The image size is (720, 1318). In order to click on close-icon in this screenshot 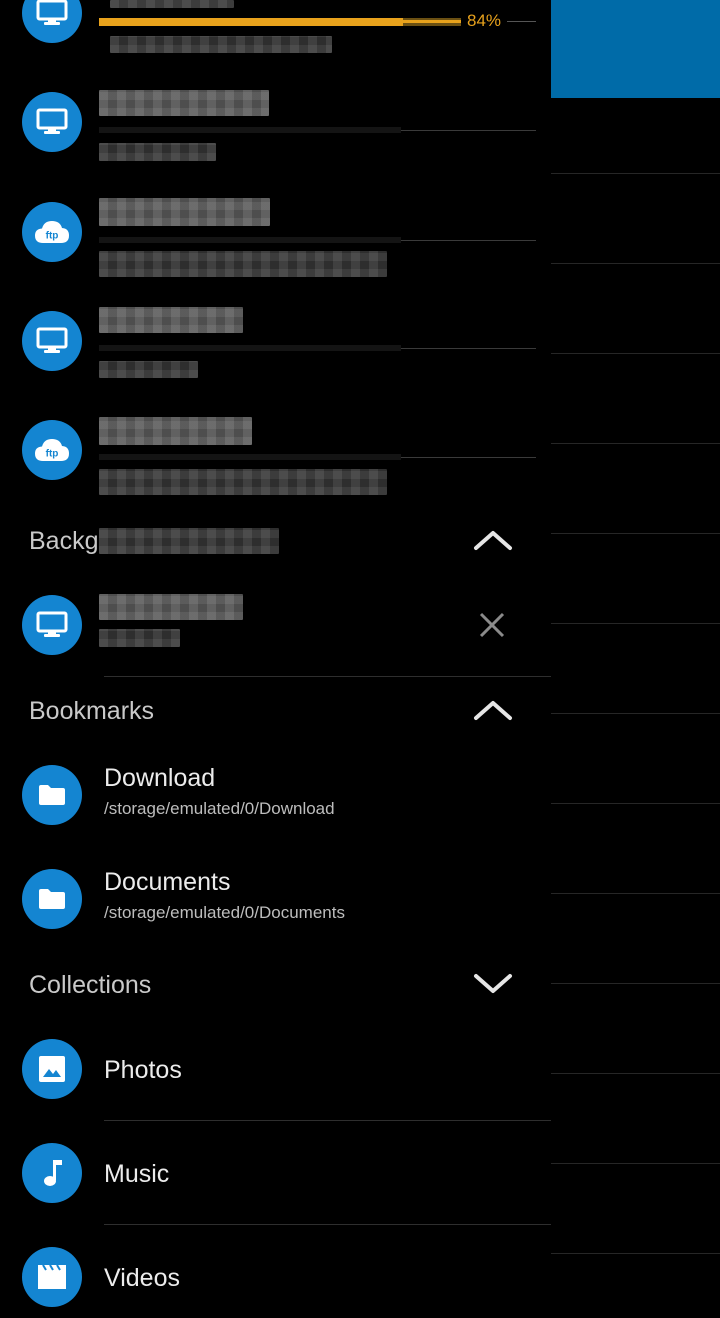, I will do `click(492, 625)`.